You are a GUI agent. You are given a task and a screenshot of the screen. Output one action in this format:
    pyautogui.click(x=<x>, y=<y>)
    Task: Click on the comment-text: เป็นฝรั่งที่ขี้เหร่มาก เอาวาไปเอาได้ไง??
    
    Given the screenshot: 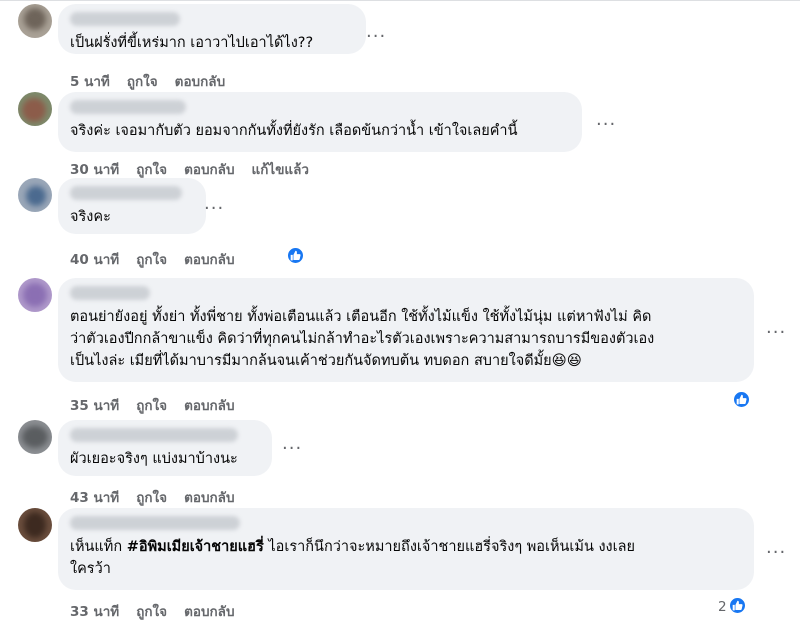 What is the action you would take?
    pyautogui.click(x=192, y=43)
    